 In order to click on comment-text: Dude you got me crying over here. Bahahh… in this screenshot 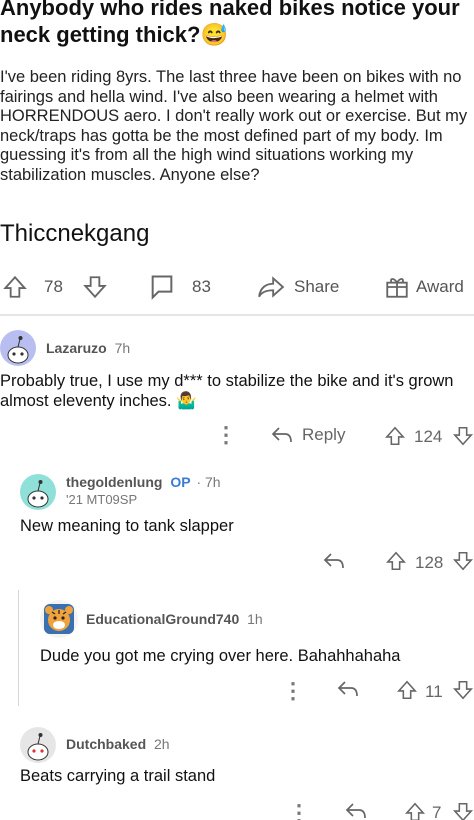, I will do `click(220, 656)`.